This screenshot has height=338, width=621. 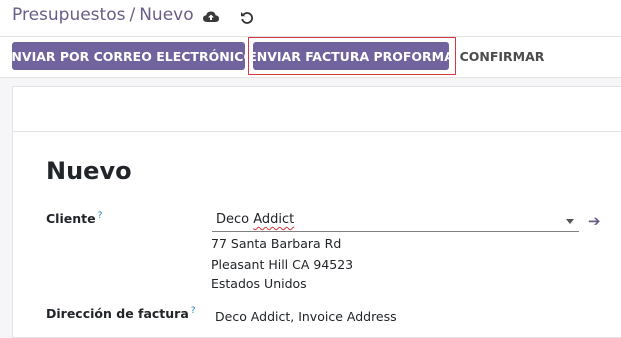 What do you see at coordinates (100, 216) in the screenshot?
I see `client-help-icon: ?` at bounding box center [100, 216].